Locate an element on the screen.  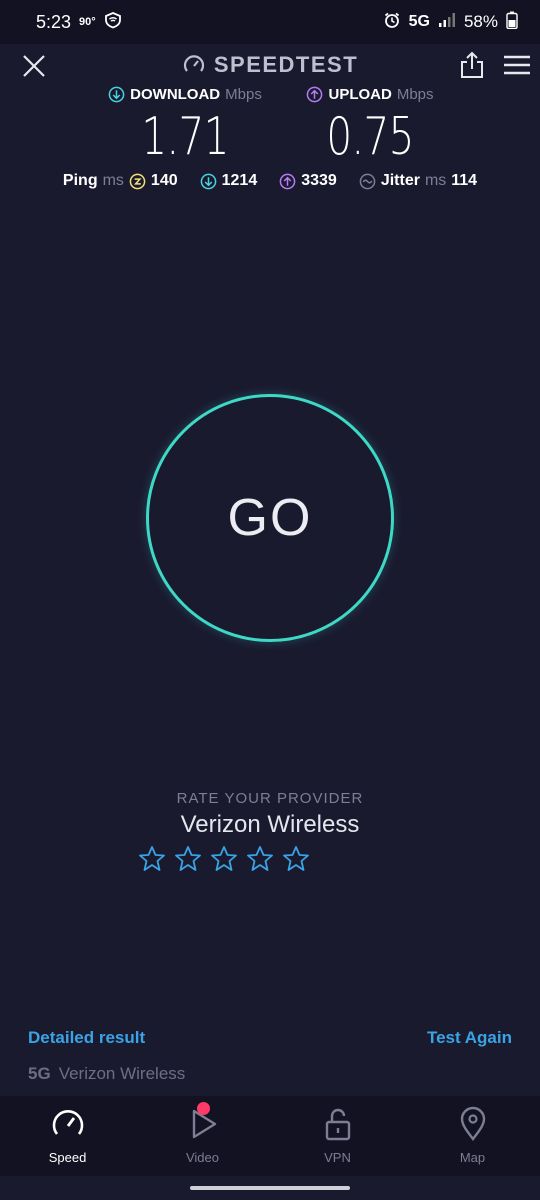
upload-metric: UPLOAD Mbps 0.75 is located at coordinates (370, 126).